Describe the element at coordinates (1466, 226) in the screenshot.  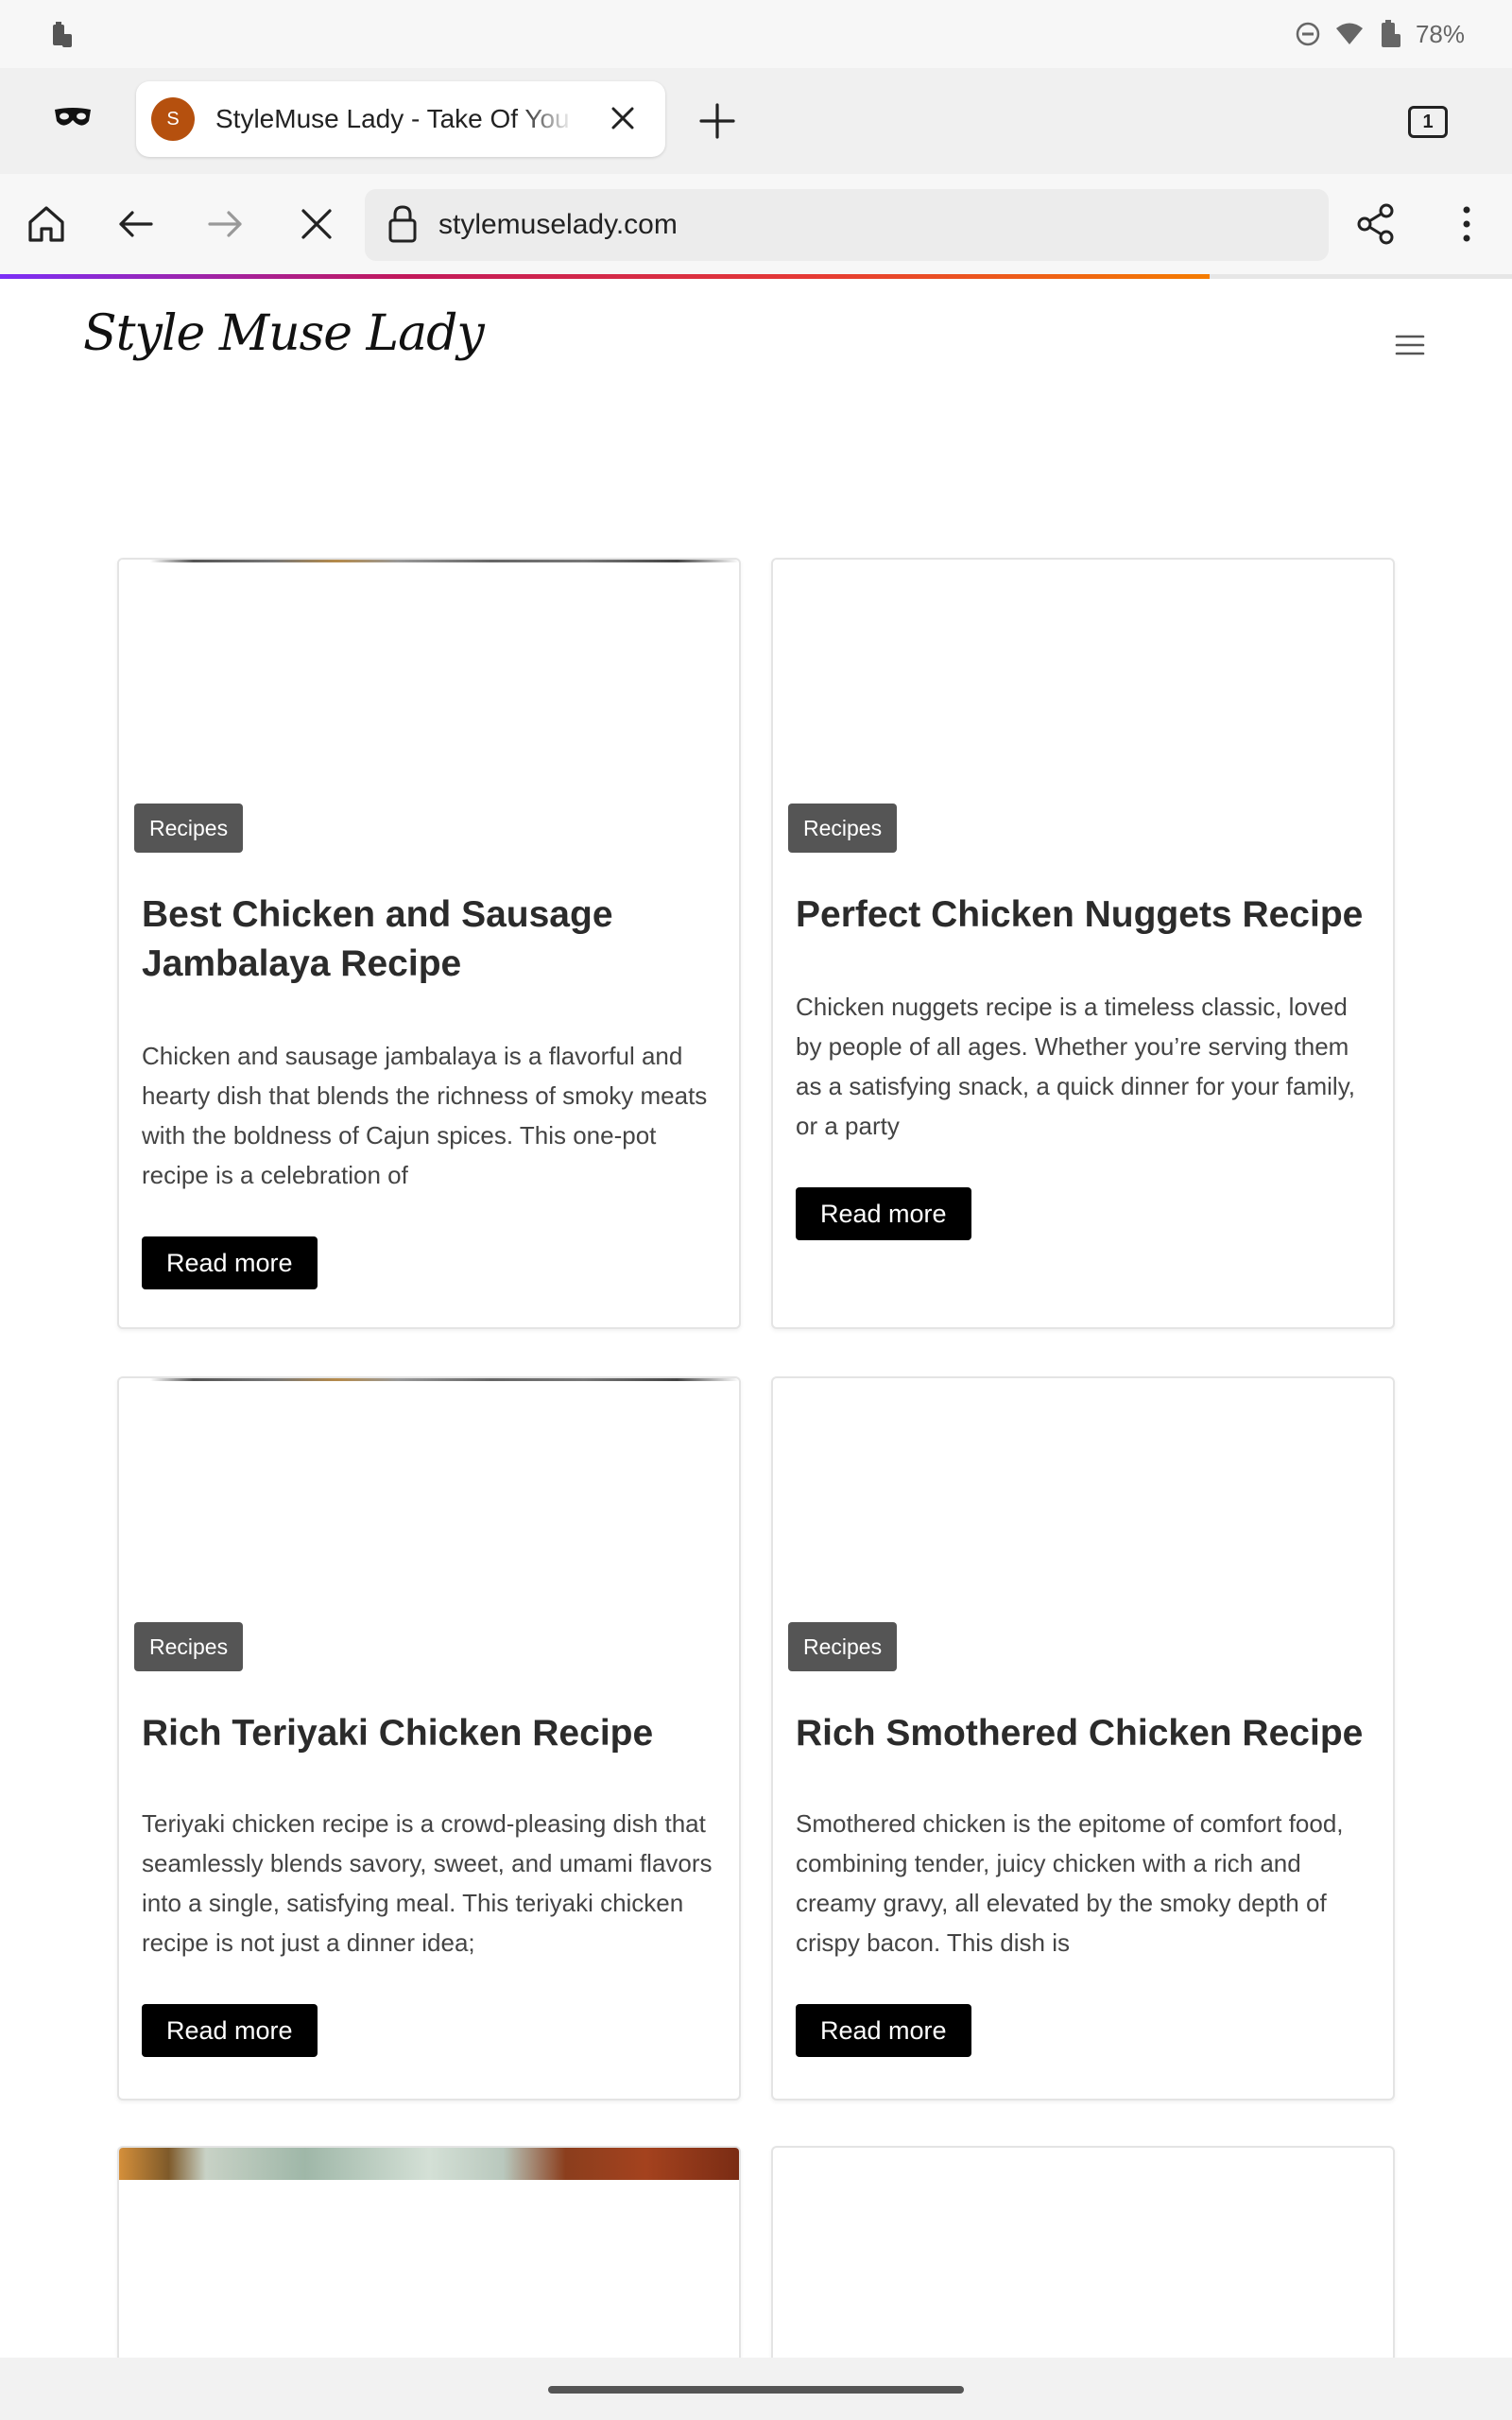
I see `overflow-menu-icon` at that location.